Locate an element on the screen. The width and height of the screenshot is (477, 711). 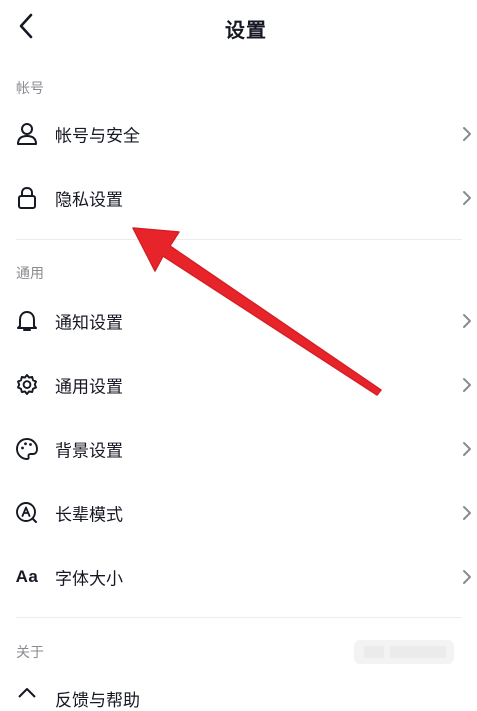
bell-icon is located at coordinates (27, 321).